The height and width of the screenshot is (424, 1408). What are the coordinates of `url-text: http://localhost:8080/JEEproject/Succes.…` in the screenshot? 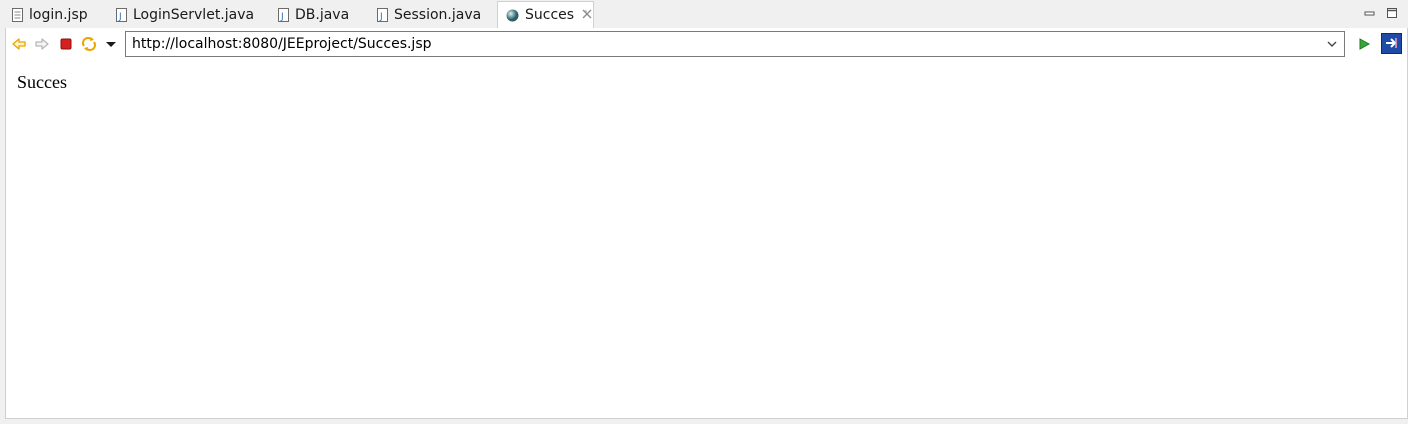 It's located at (282, 44).